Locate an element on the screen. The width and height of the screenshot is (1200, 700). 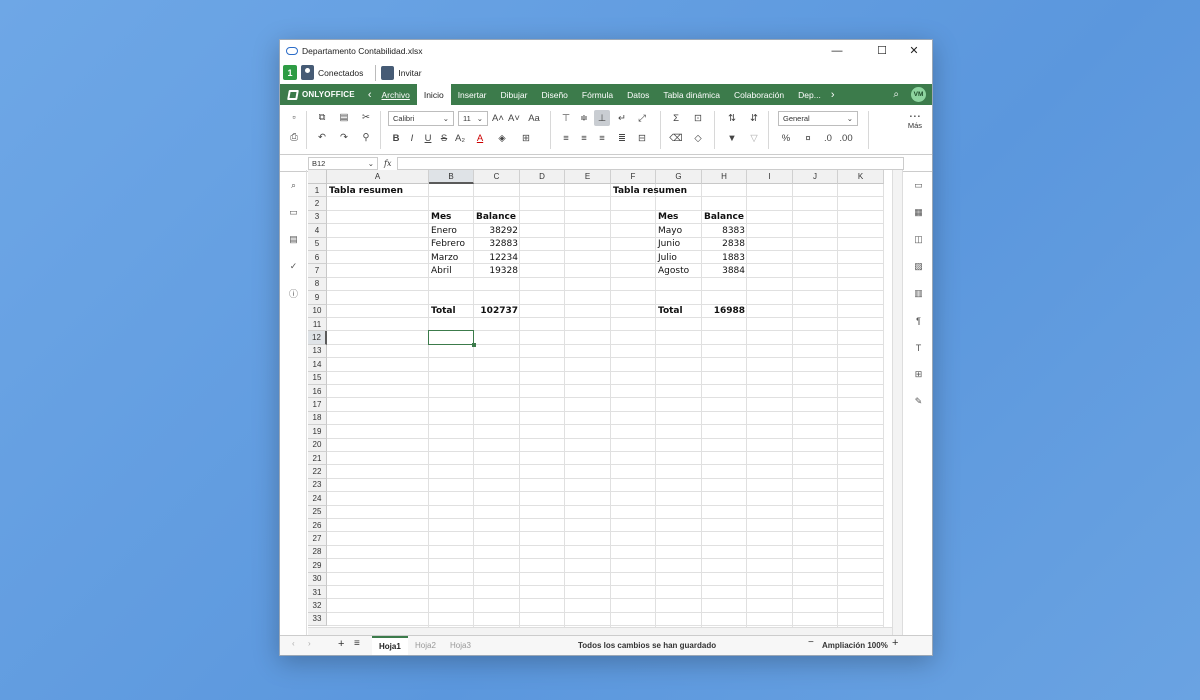
row-header-6: 6 is located at coordinates (317, 258).